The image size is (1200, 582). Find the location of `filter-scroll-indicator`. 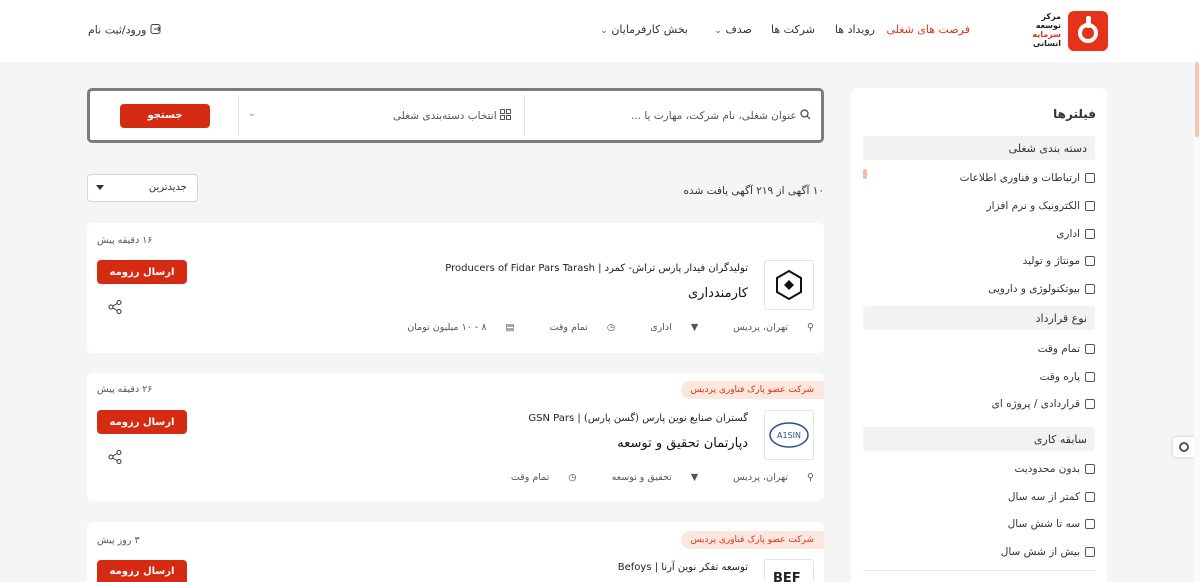

filter-scroll-indicator is located at coordinates (865, 174).